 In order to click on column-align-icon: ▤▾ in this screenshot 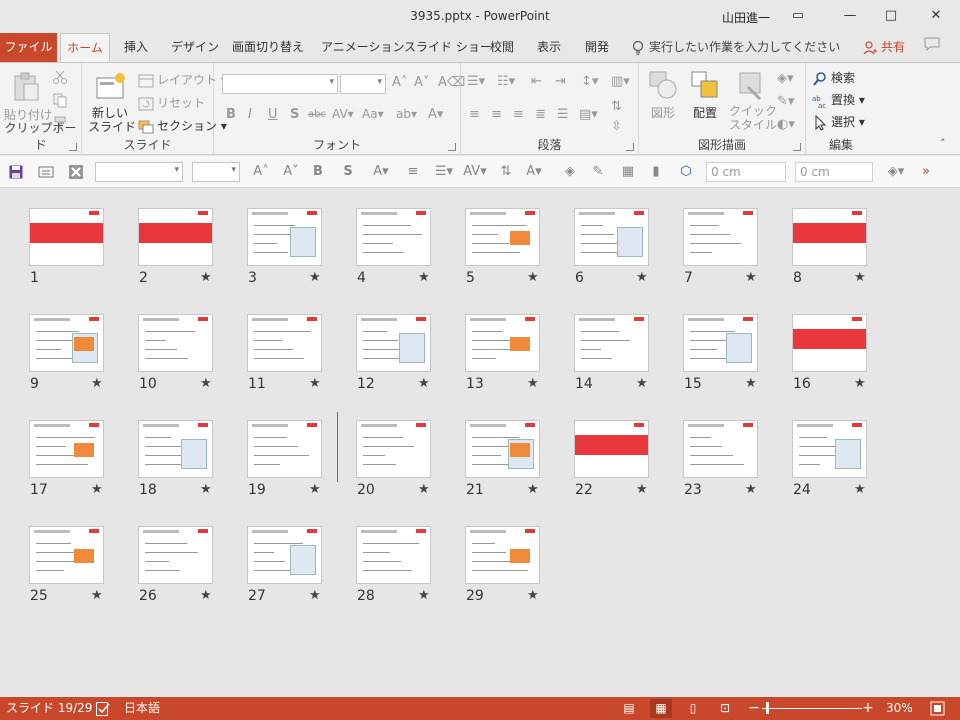, I will do `click(588, 114)`.